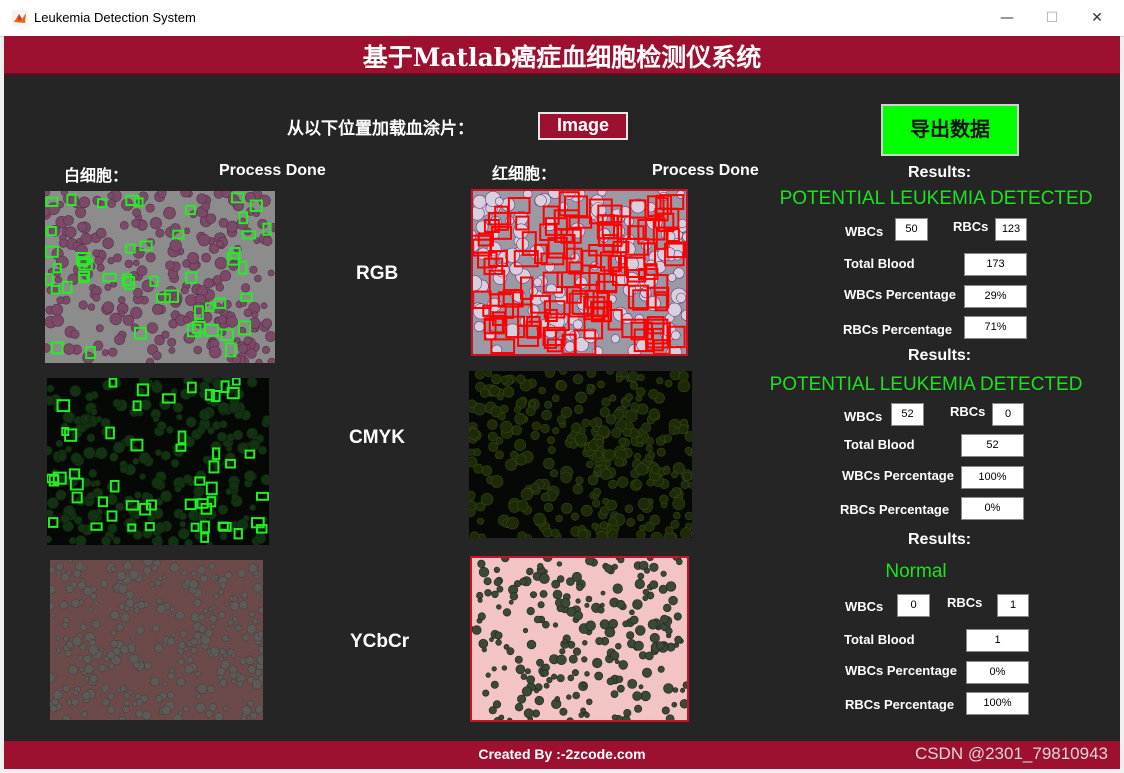 The width and height of the screenshot is (1124, 773). What do you see at coordinates (580, 454) in the screenshot?
I see `rbc-cmyk-image` at bounding box center [580, 454].